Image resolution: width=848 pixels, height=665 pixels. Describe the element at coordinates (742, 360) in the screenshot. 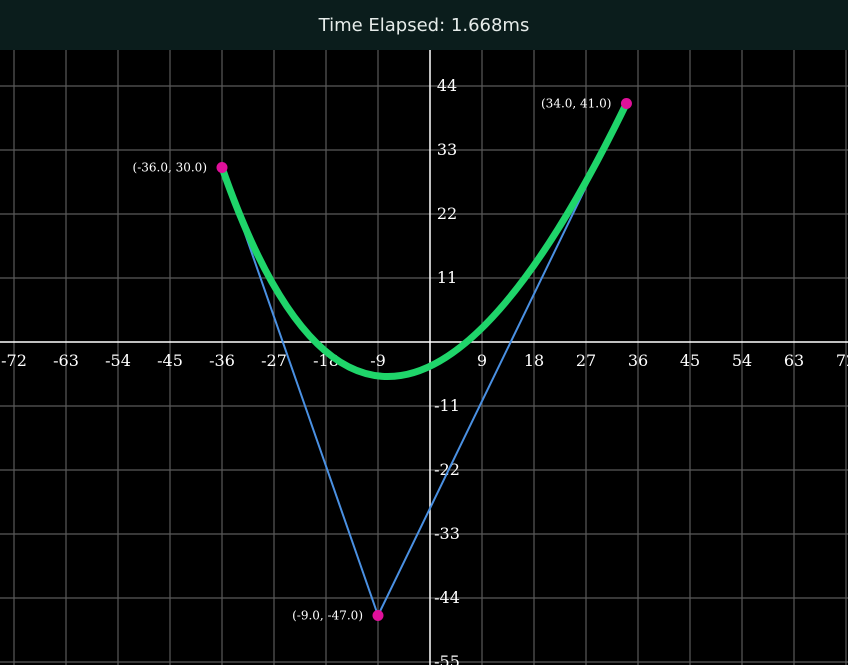

I see `x-tick-label: 54` at that location.